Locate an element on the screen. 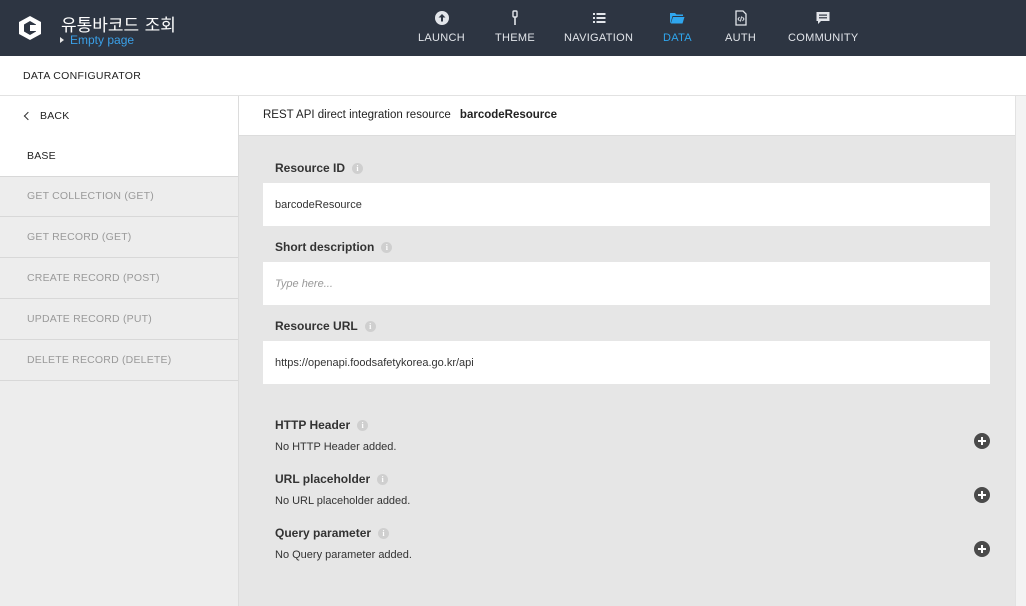 The image size is (1026, 606). upload-circle-icon is located at coordinates (441, 18).